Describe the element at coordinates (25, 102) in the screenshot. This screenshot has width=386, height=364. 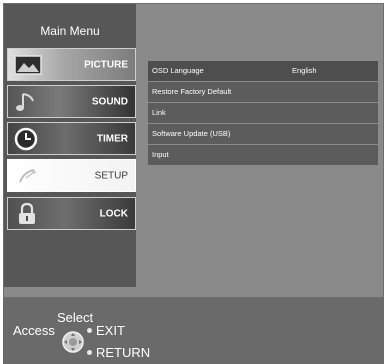
I see `music-note-icon` at that location.